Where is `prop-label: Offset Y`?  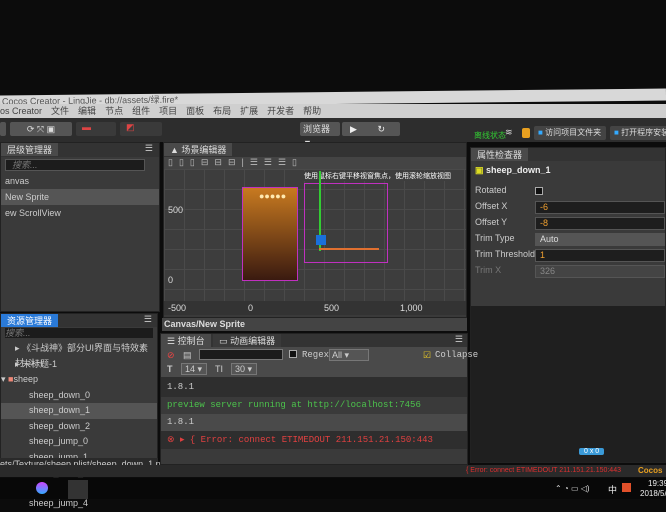 prop-label: Offset Y is located at coordinates (491, 222).